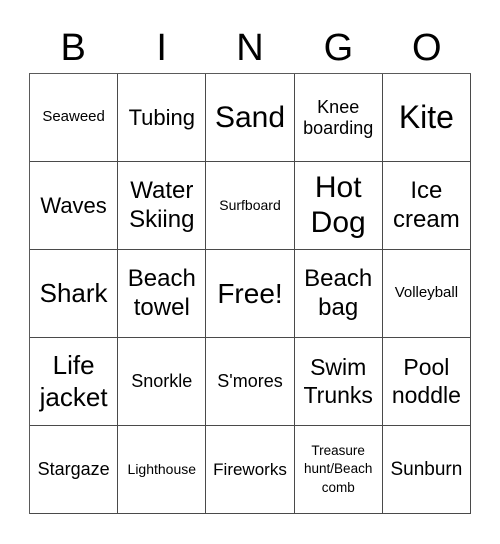 The image size is (500, 544). Describe the element at coordinates (426, 118) in the screenshot. I see `bingo-cell: Kite` at that location.